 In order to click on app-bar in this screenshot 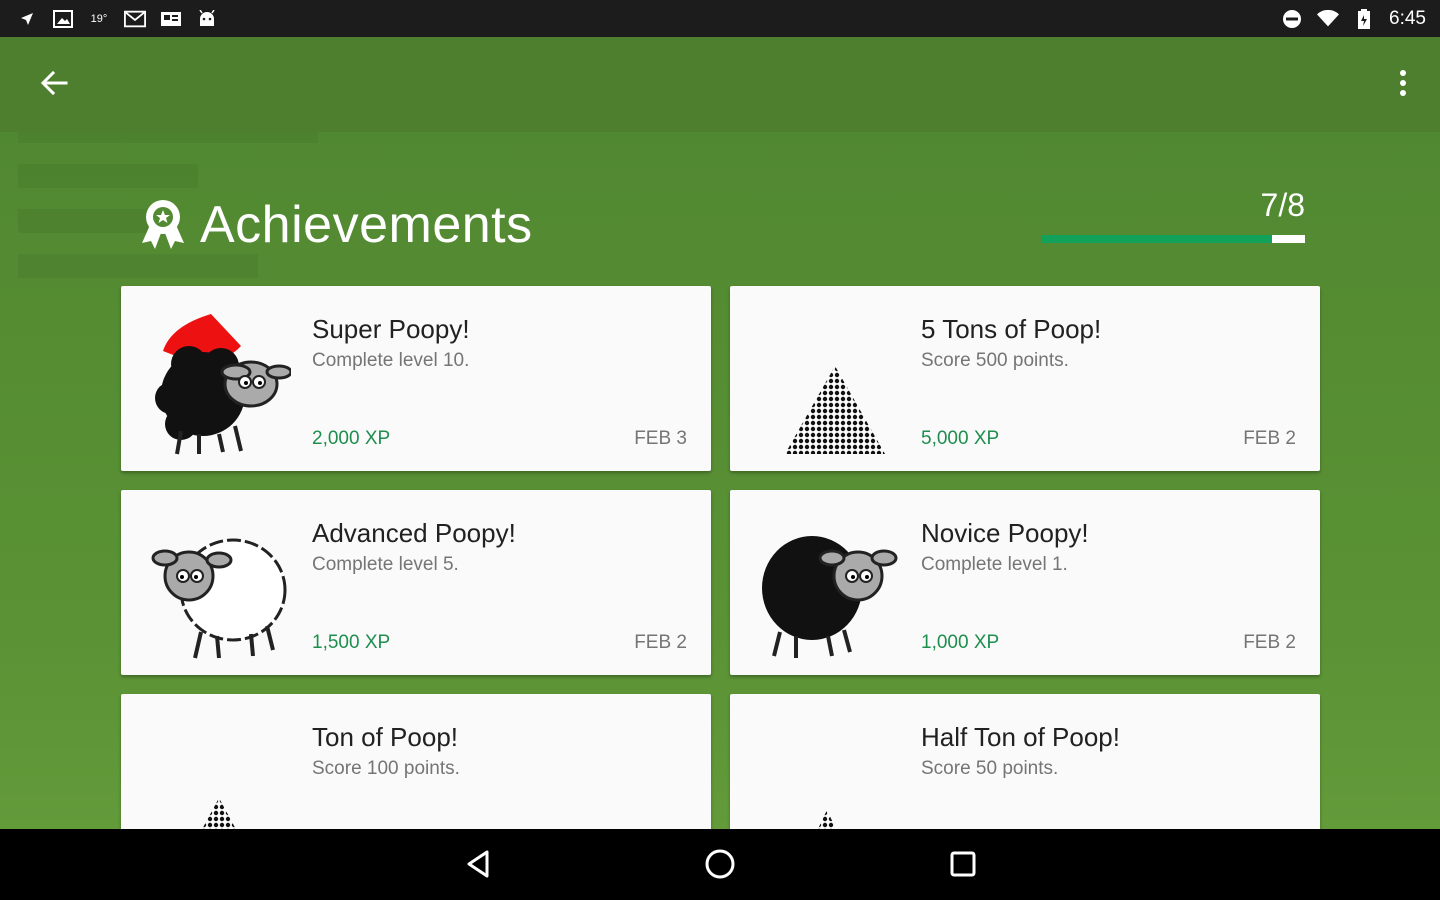, I will do `click(720, 84)`.